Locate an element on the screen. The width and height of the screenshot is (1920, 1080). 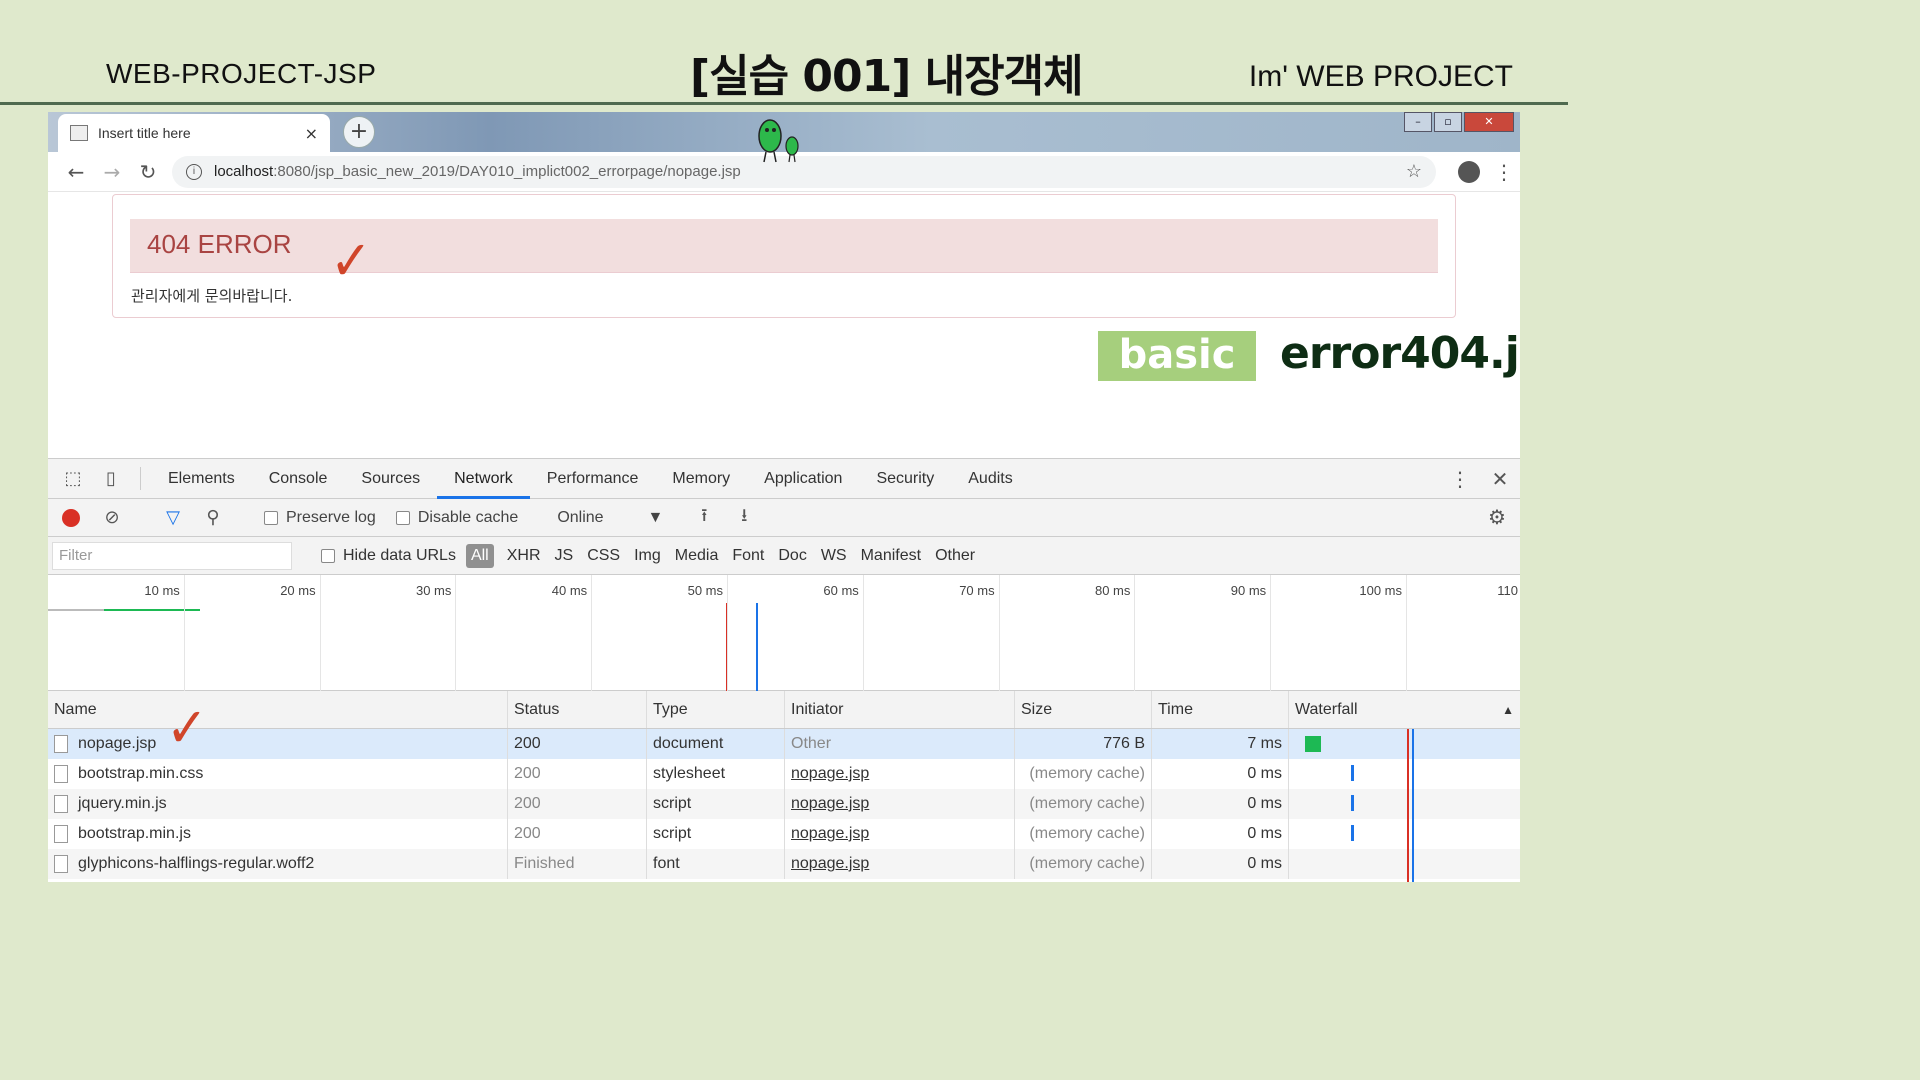
disable-cache-checkbox: Disable cache is located at coordinates (456, 518).